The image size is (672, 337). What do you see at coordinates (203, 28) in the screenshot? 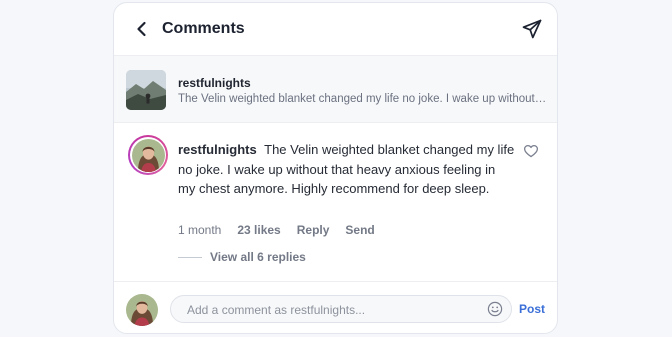
I see `page-title: Comments` at bounding box center [203, 28].